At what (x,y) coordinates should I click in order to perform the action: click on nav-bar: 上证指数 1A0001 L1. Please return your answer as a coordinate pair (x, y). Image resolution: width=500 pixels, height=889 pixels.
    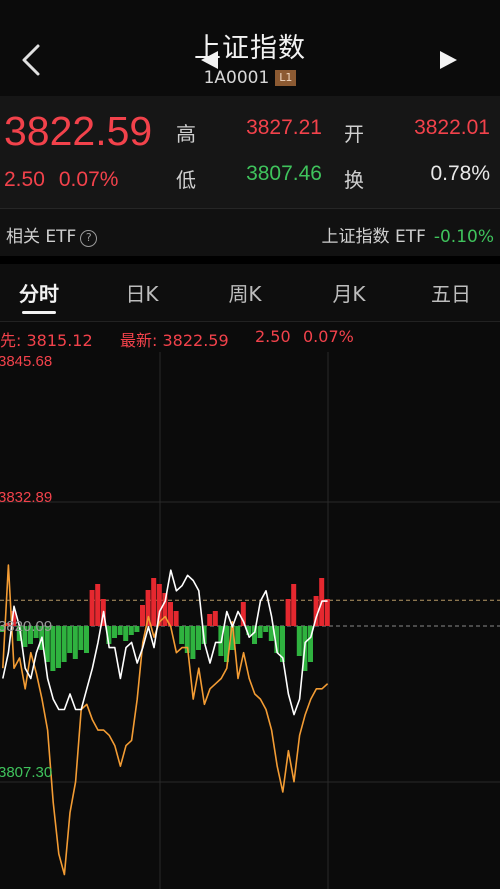
    Looking at the image, I should click on (250, 48).